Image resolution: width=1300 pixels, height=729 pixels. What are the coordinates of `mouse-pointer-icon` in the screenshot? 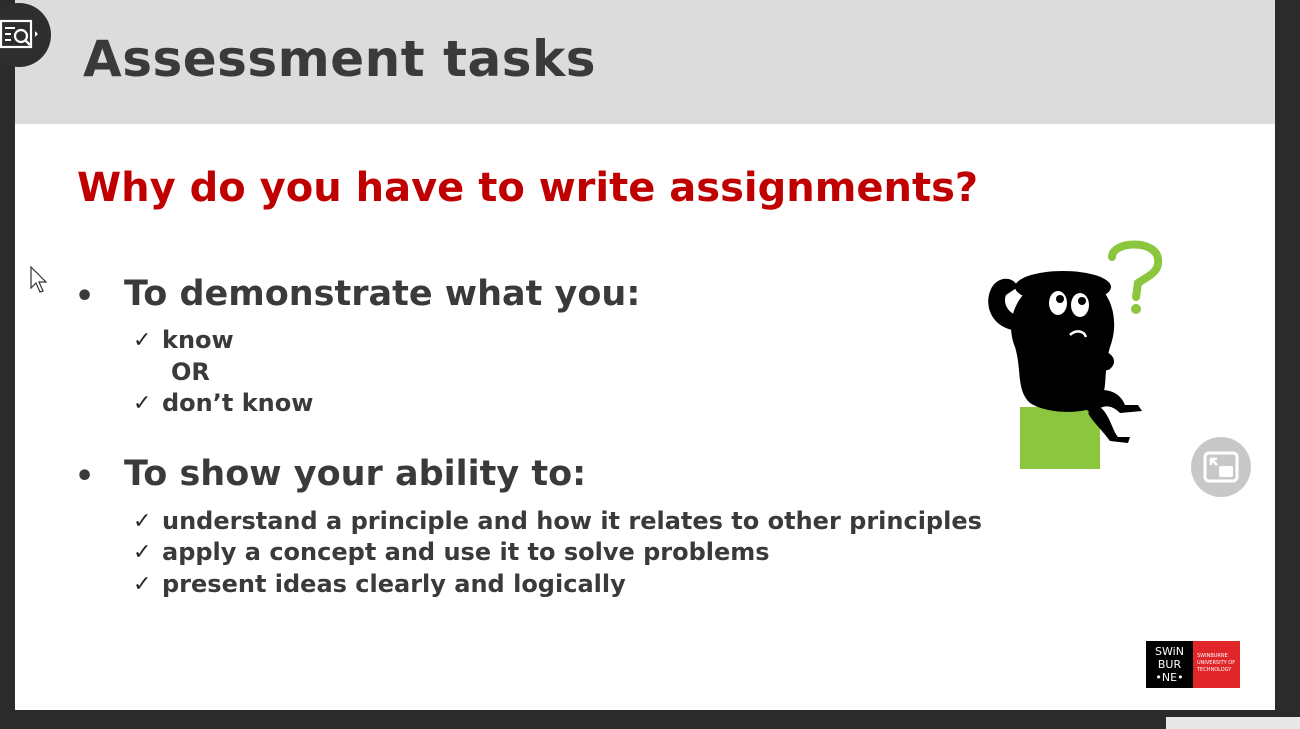 It's located at (39, 279).